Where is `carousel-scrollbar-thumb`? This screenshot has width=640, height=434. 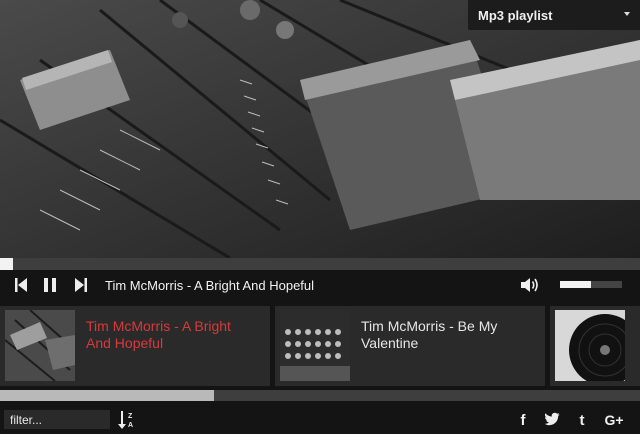
carousel-scrollbar-thumb is located at coordinates (107, 395).